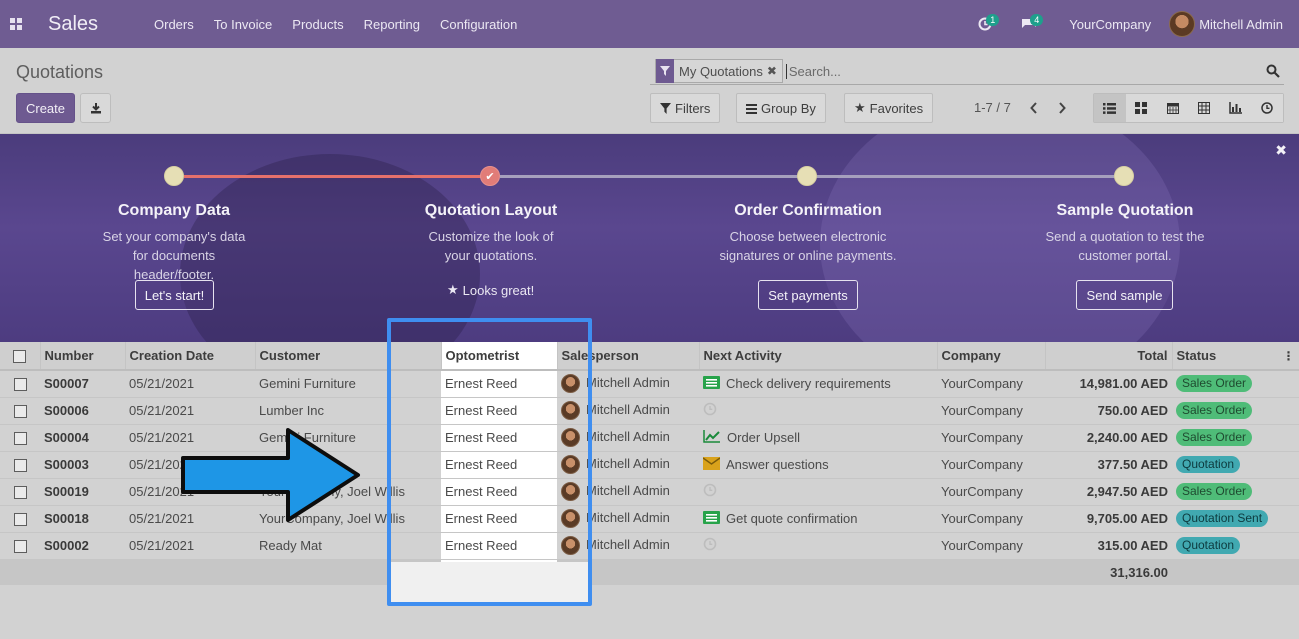 Image resolution: width=1299 pixels, height=639 pixels. I want to click on filter-facet: My Quotations ✖, so click(719, 71).